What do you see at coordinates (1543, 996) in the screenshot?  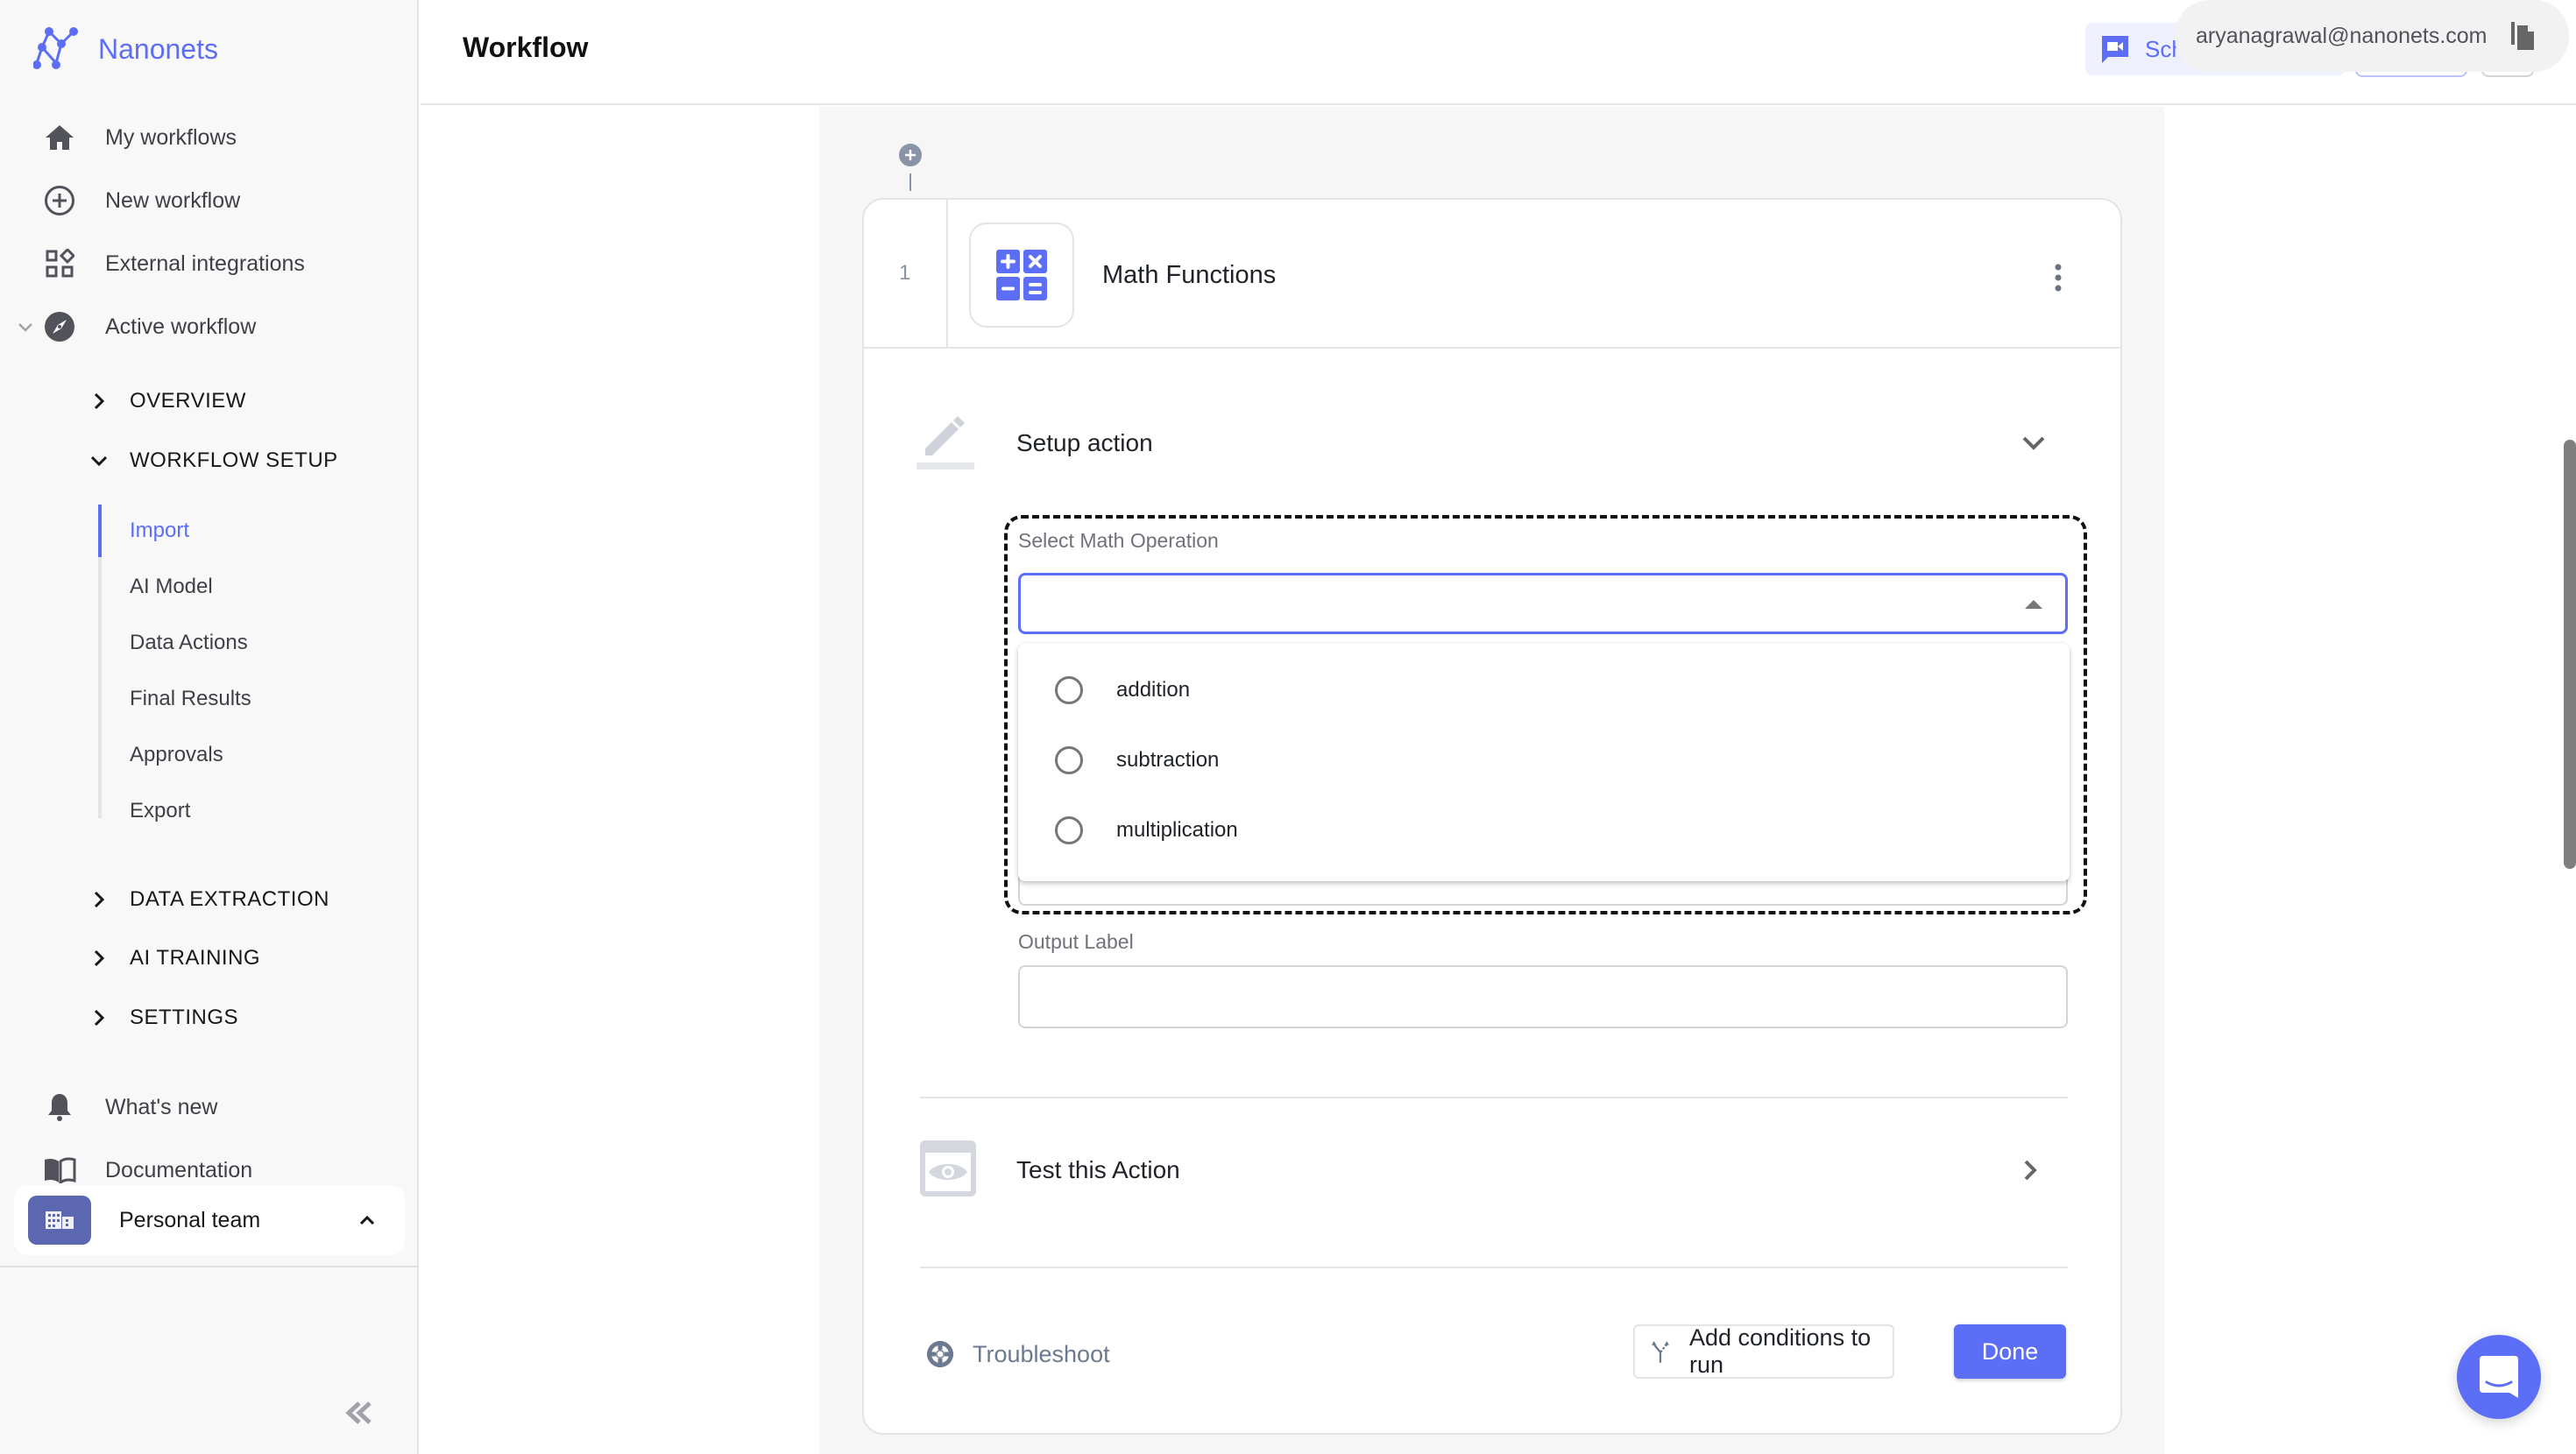 I see `output-label-input` at bounding box center [1543, 996].